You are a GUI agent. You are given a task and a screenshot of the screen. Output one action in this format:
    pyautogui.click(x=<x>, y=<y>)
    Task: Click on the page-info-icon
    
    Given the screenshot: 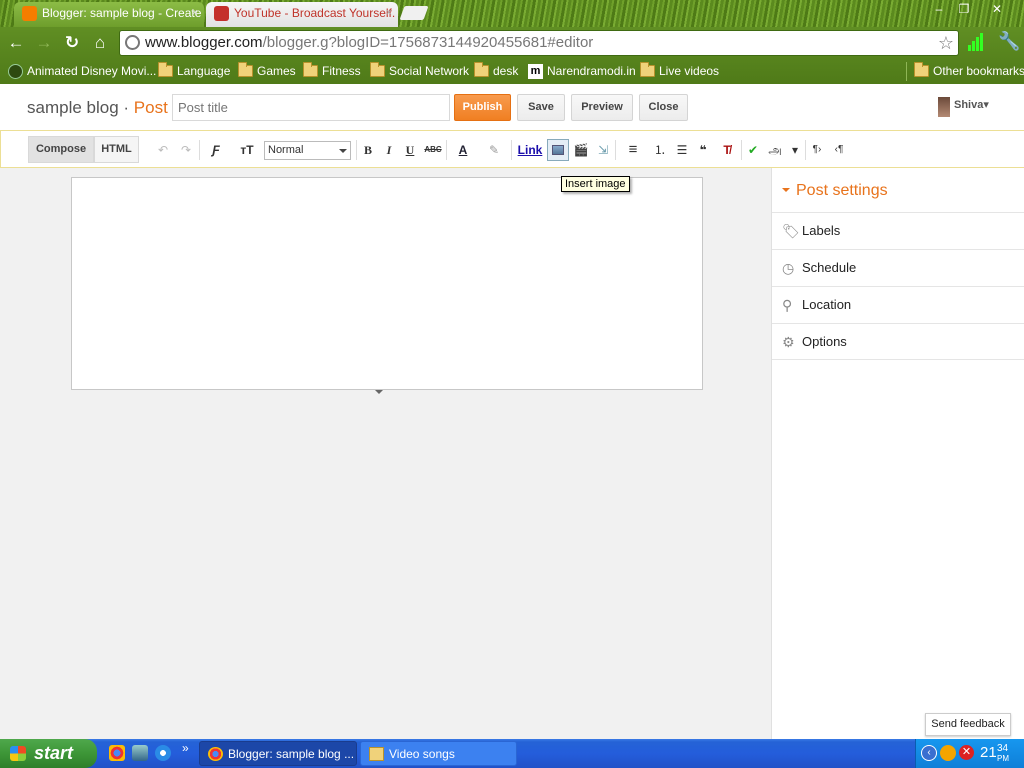 What is the action you would take?
    pyautogui.click(x=132, y=42)
    